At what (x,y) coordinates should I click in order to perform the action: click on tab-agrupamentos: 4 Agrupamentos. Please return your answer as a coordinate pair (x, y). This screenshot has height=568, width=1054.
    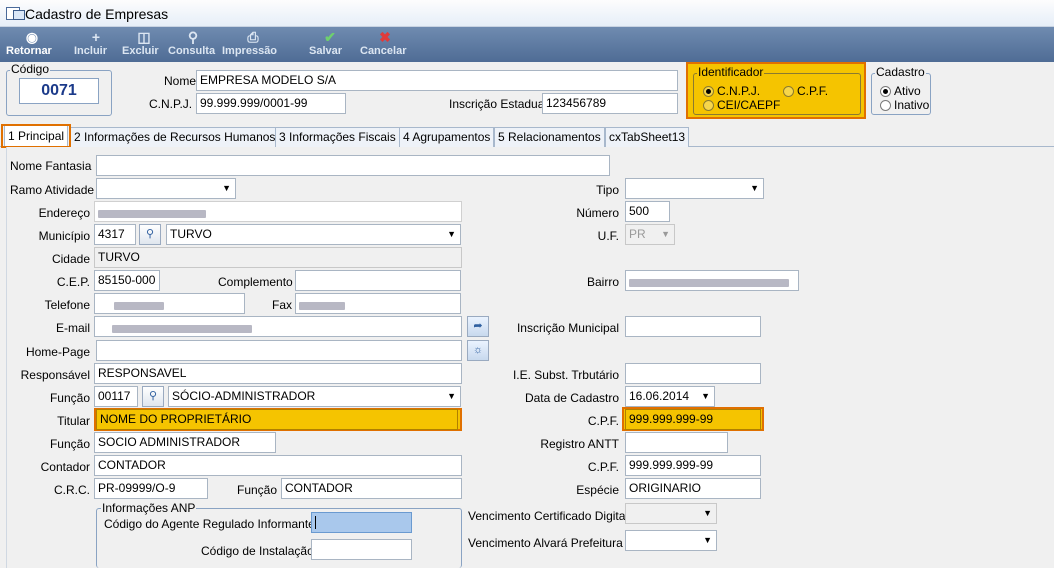
    Looking at the image, I should click on (447, 137).